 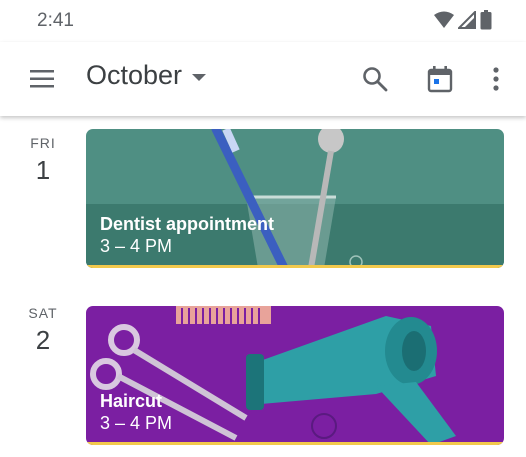 I want to click on today-calendar-icon, so click(x=440, y=79).